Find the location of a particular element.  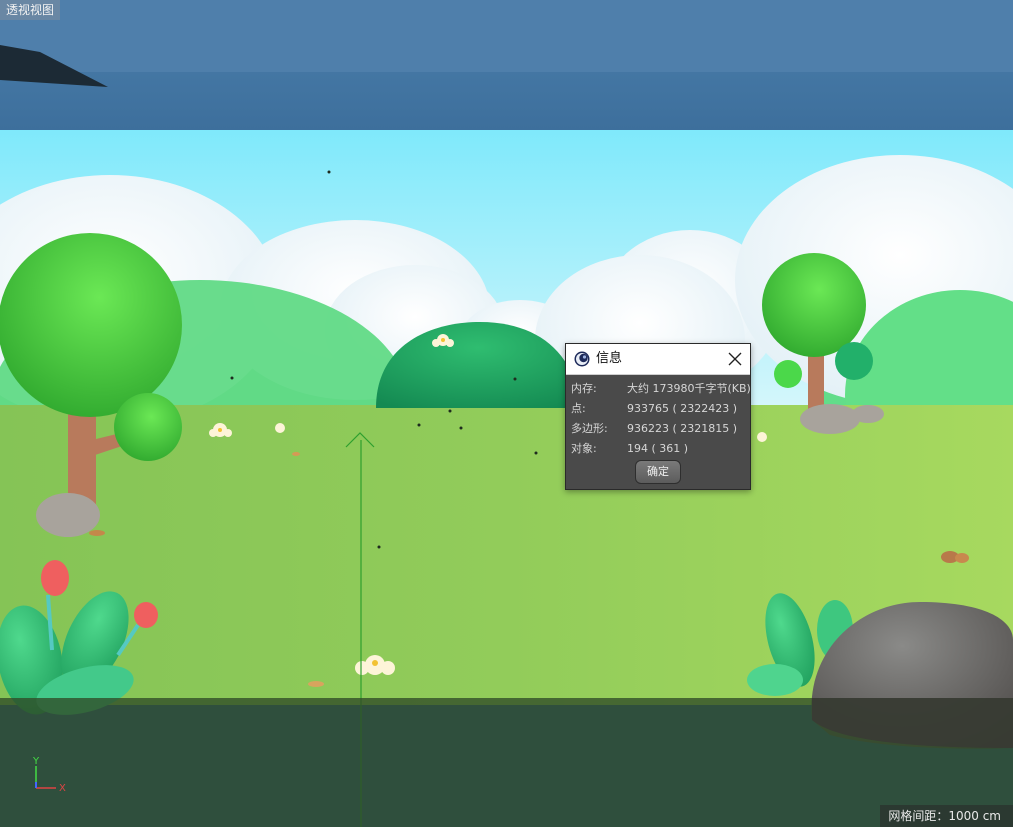

info-value: 933765 ( 2322423 ) is located at coordinates (682, 408).